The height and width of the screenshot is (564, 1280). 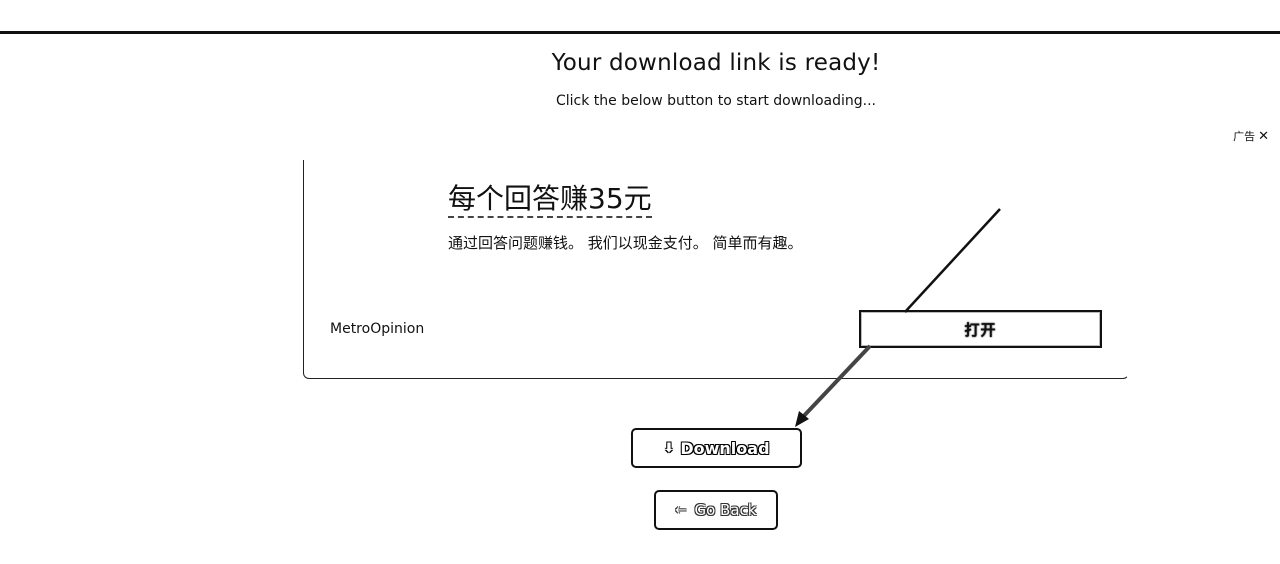 I want to click on download-button-label: Download, so click(x=725, y=448).